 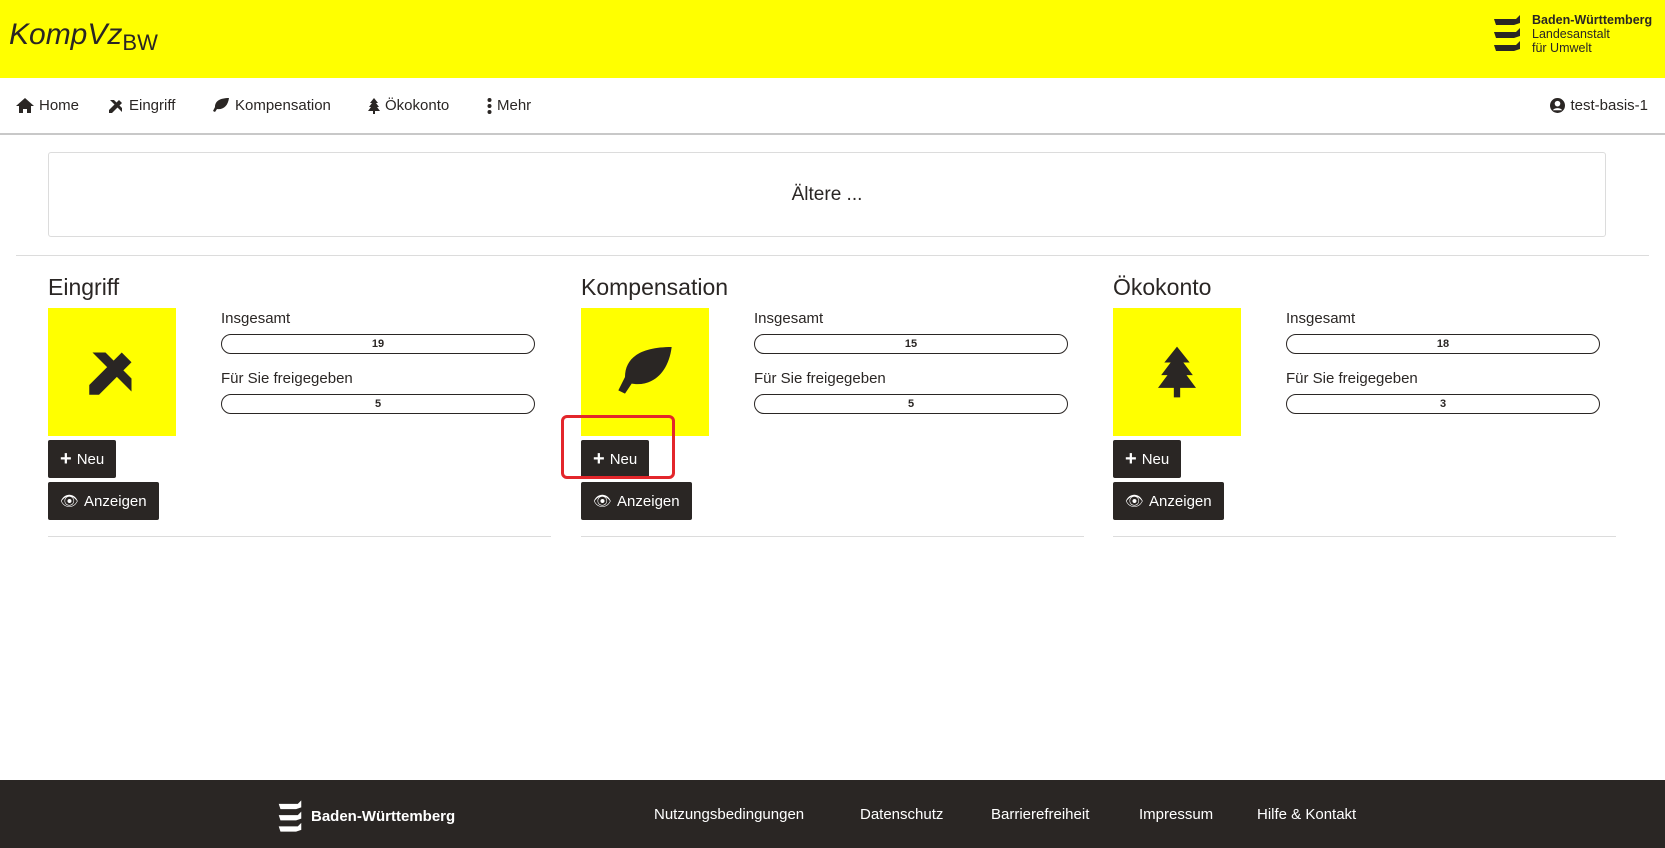 What do you see at coordinates (489, 105) in the screenshot?
I see `ellipsis-vertical-icon` at bounding box center [489, 105].